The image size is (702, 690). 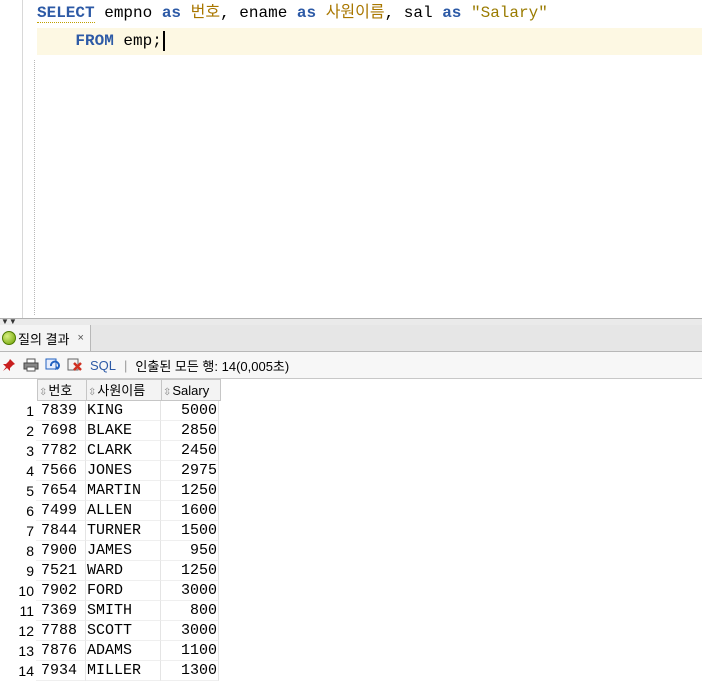 What do you see at coordinates (61, 591) in the screenshot?
I see `cell-empno: 7902` at bounding box center [61, 591].